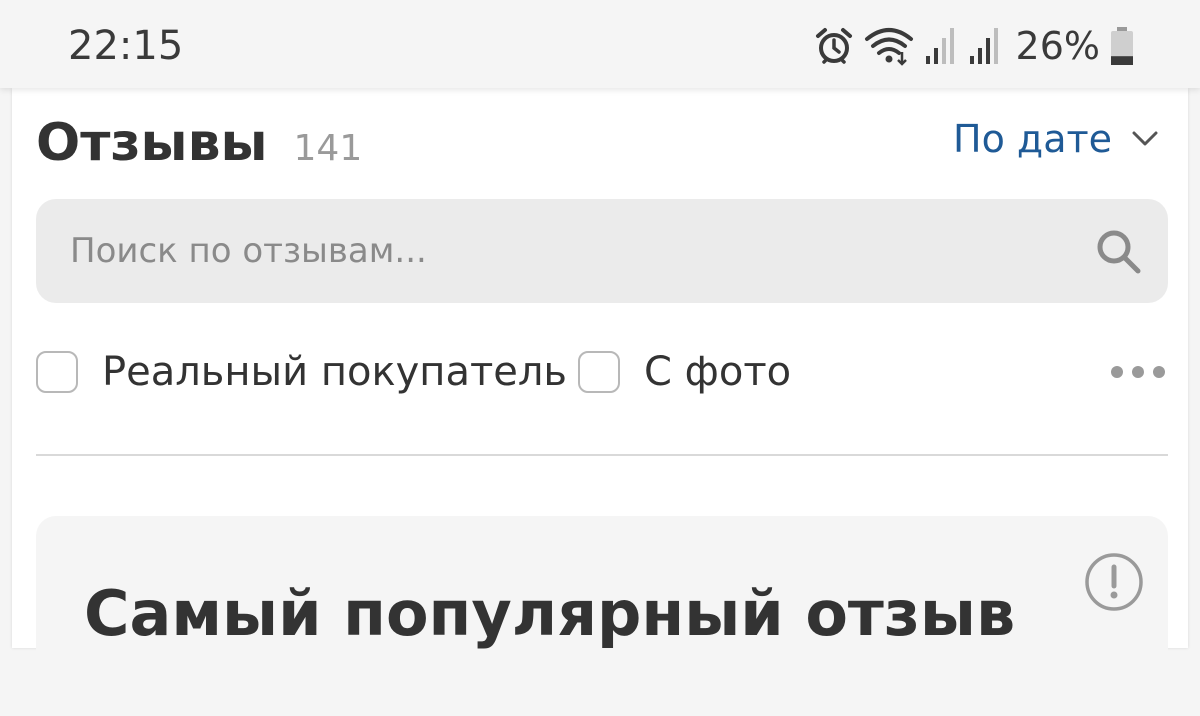  I want to click on search-icon, so click(1118, 251).